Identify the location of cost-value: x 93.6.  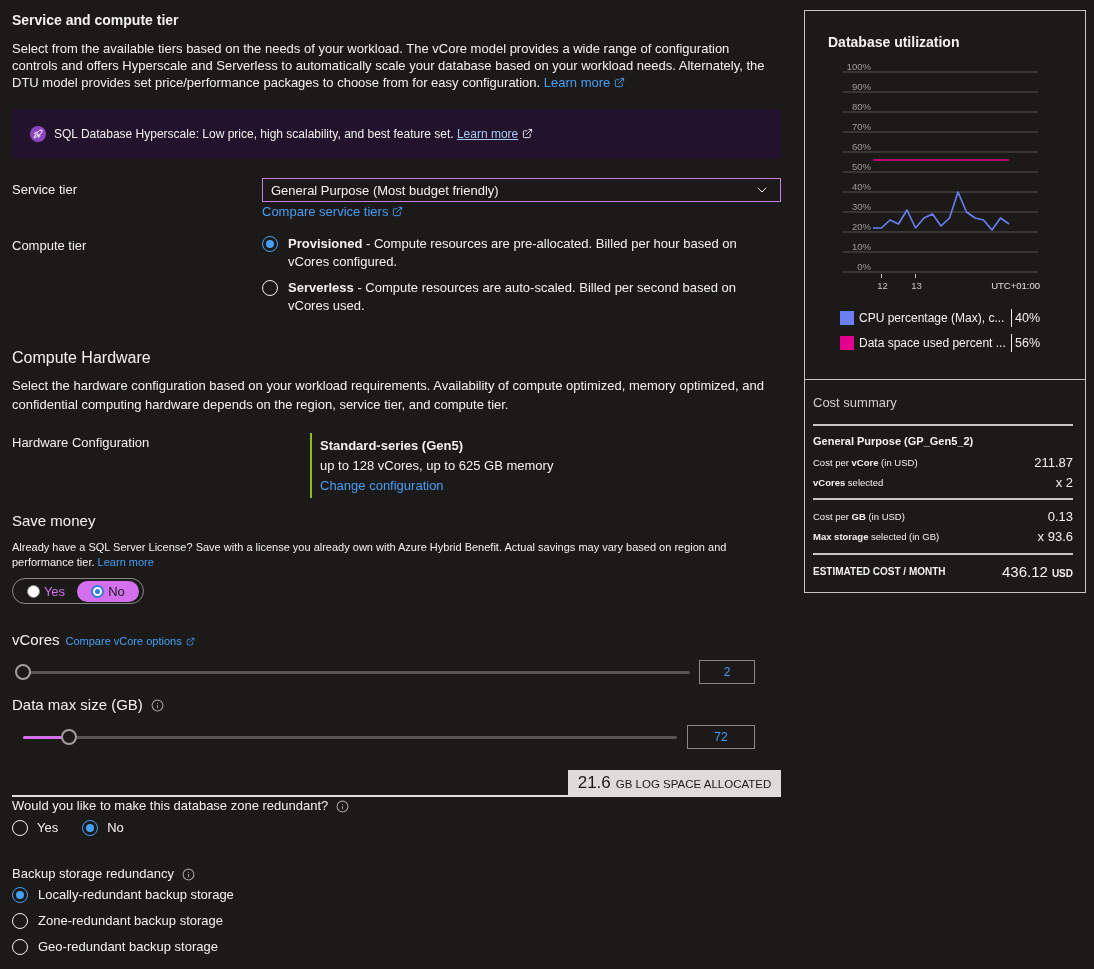
(1055, 536).